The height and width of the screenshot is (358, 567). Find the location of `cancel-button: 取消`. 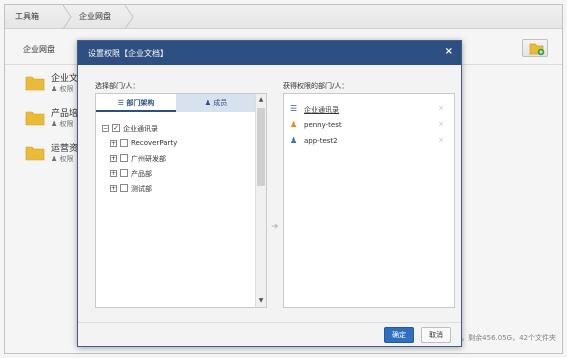

cancel-button: 取消 is located at coordinates (436, 335).